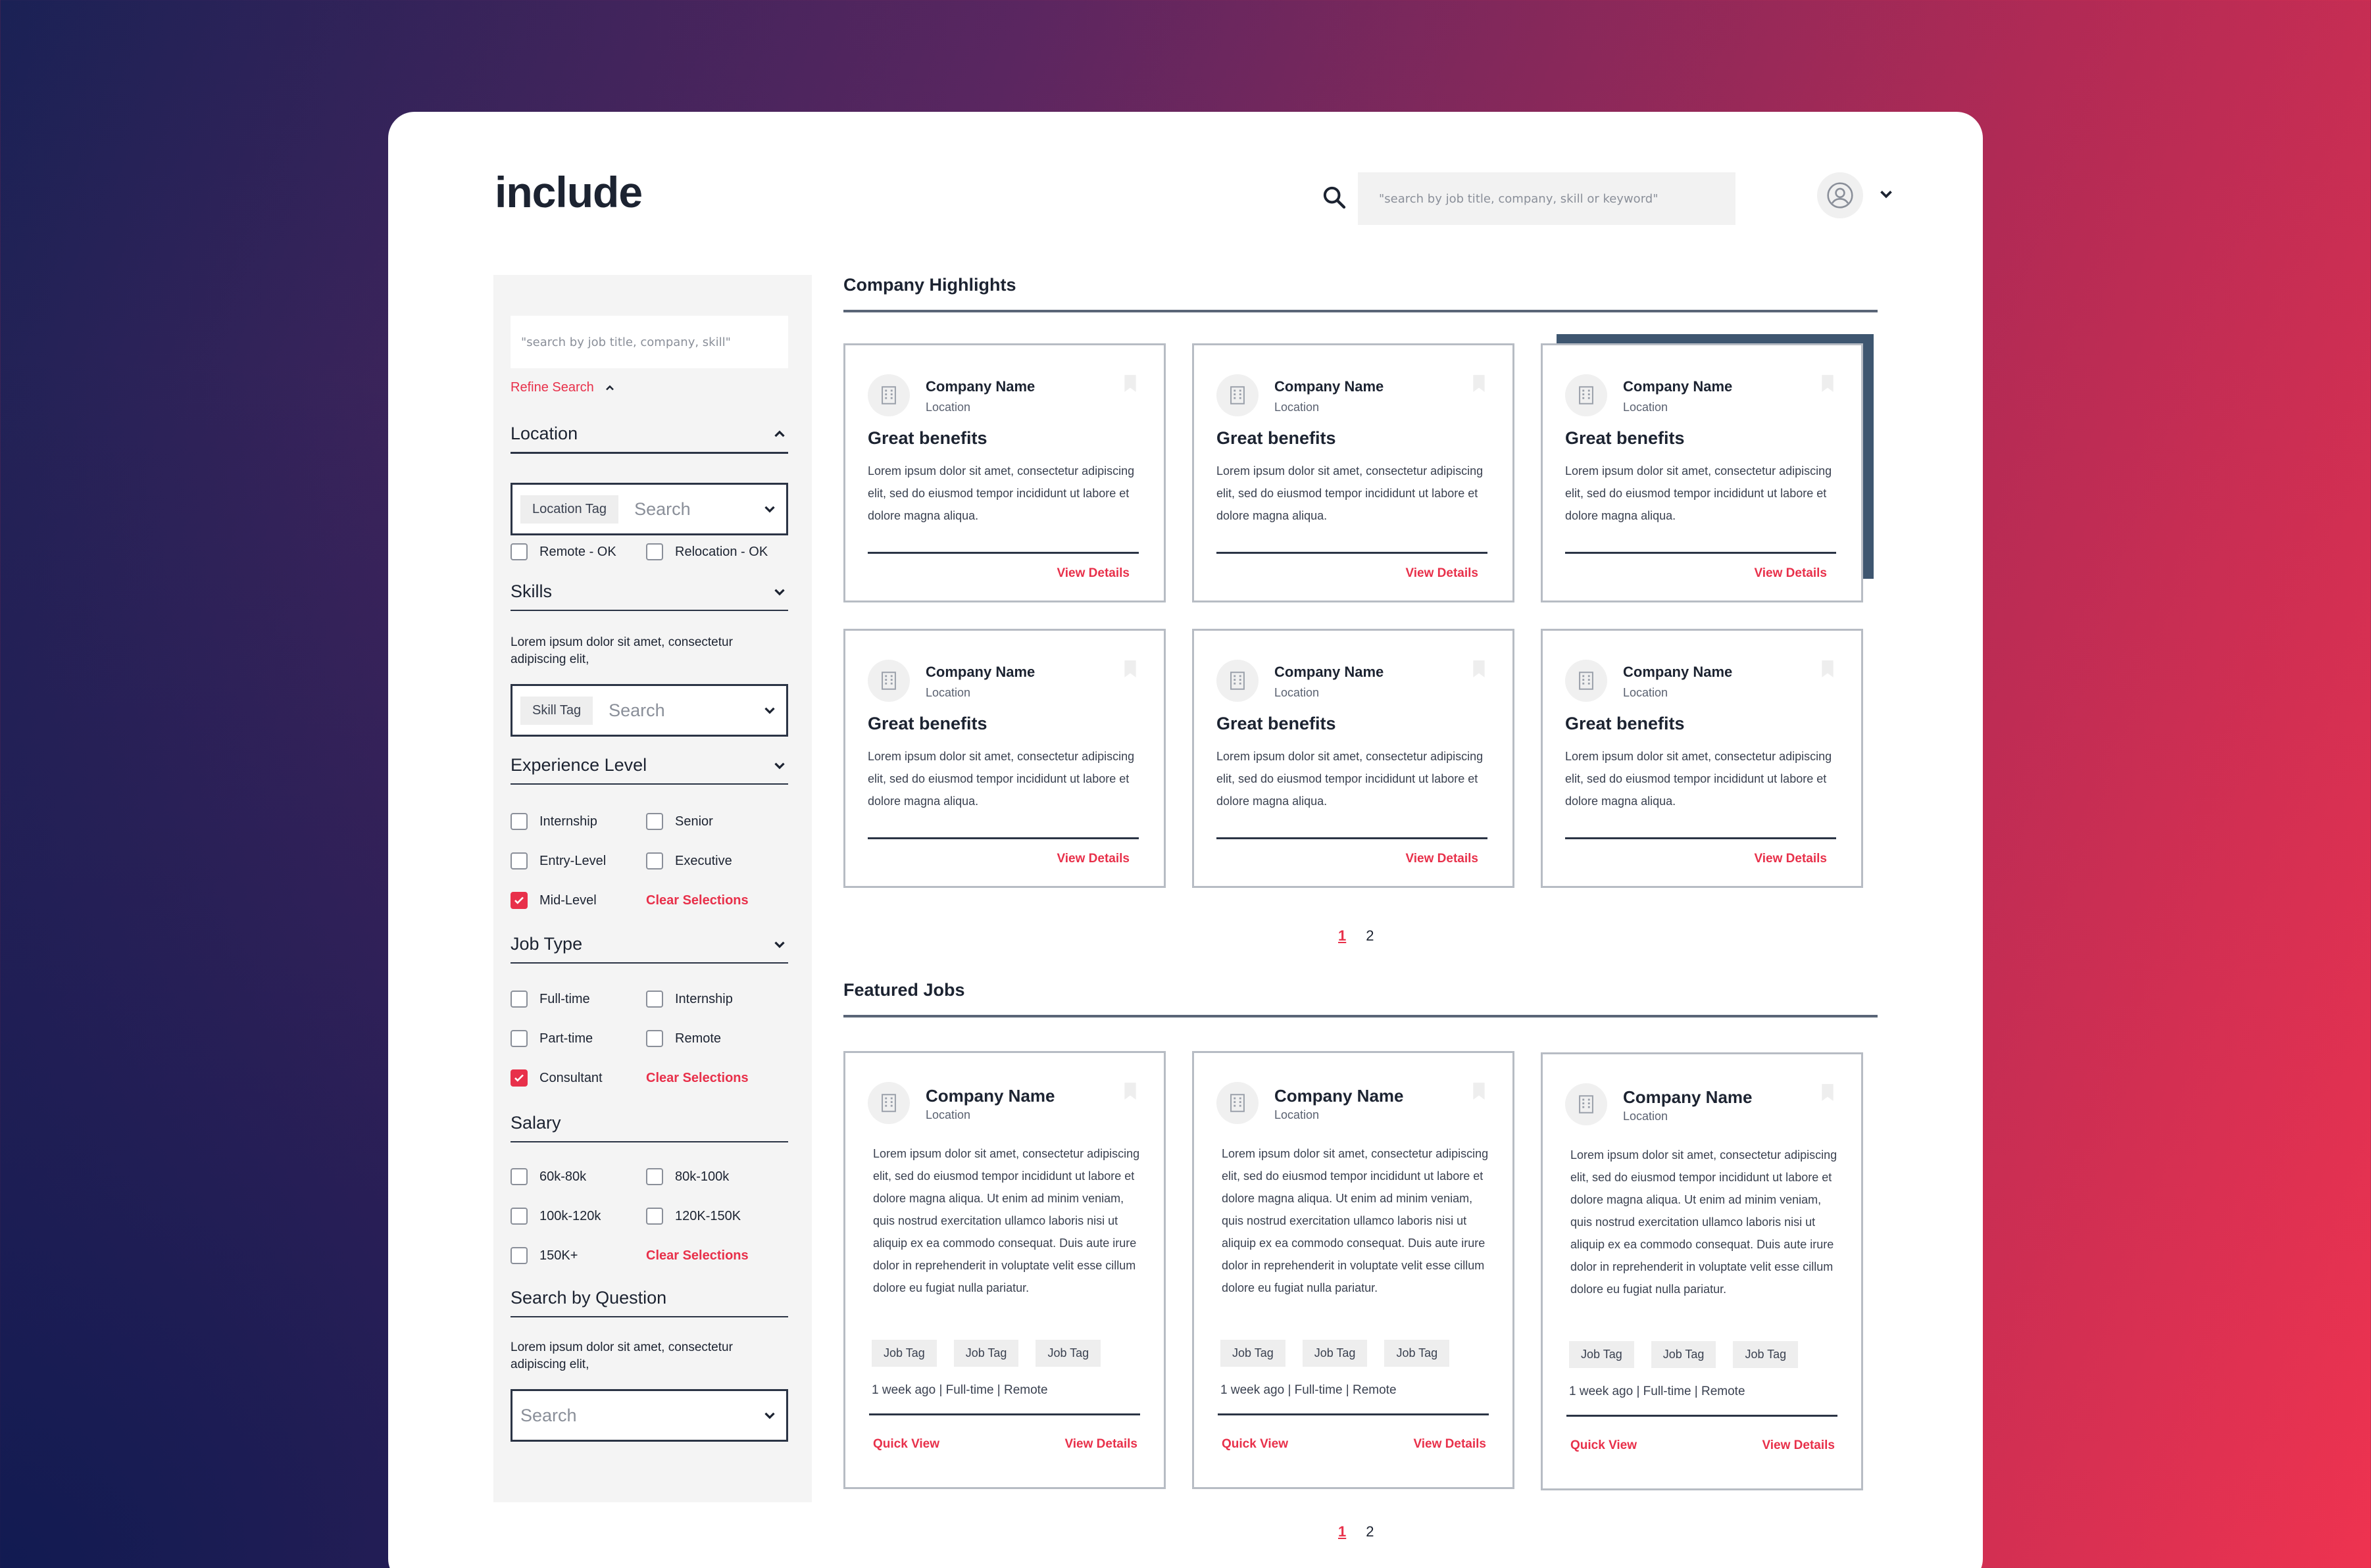  I want to click on mid-level-checkbox: Mid-Level, so click(554, 901).